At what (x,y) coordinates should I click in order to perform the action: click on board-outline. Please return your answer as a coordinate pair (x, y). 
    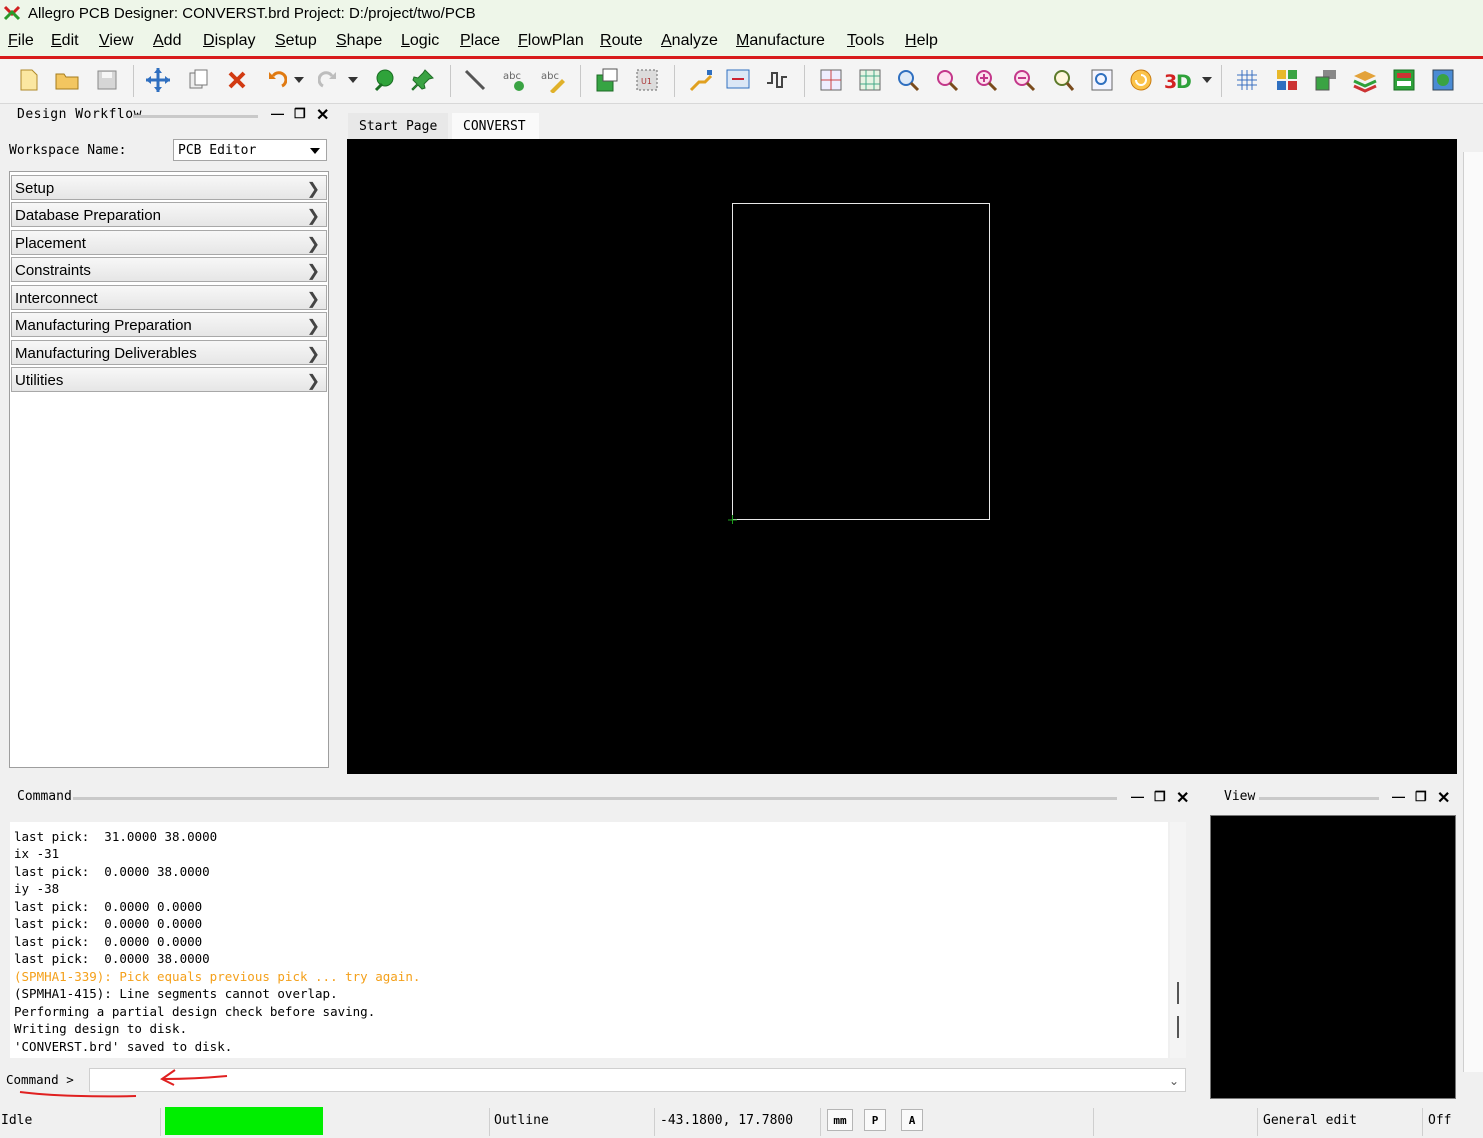
    Looking at the image, I should click on (861, 361).